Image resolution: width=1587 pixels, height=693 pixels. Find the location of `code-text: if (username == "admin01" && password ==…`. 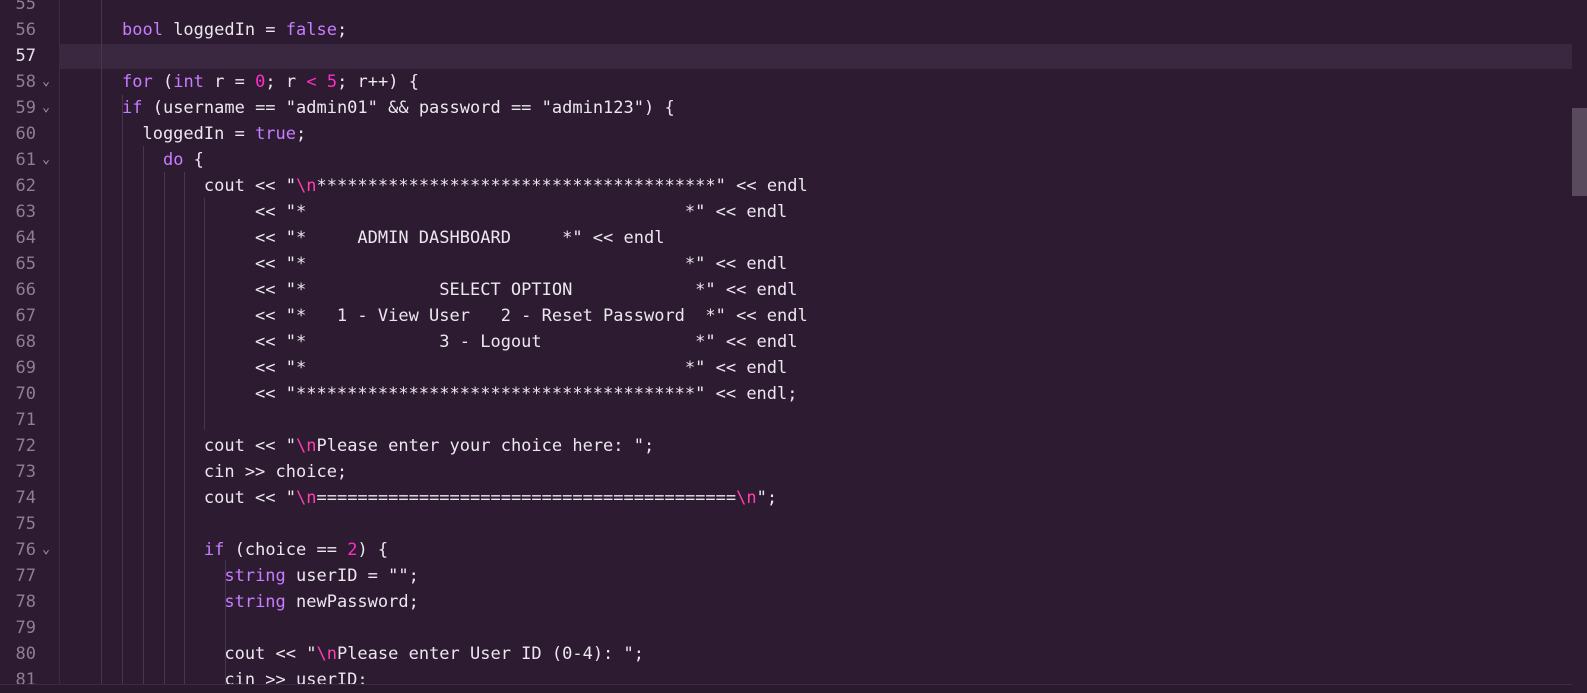

code-text: if (username == "admin01" && password ==… is located at coordinates (398, 108).